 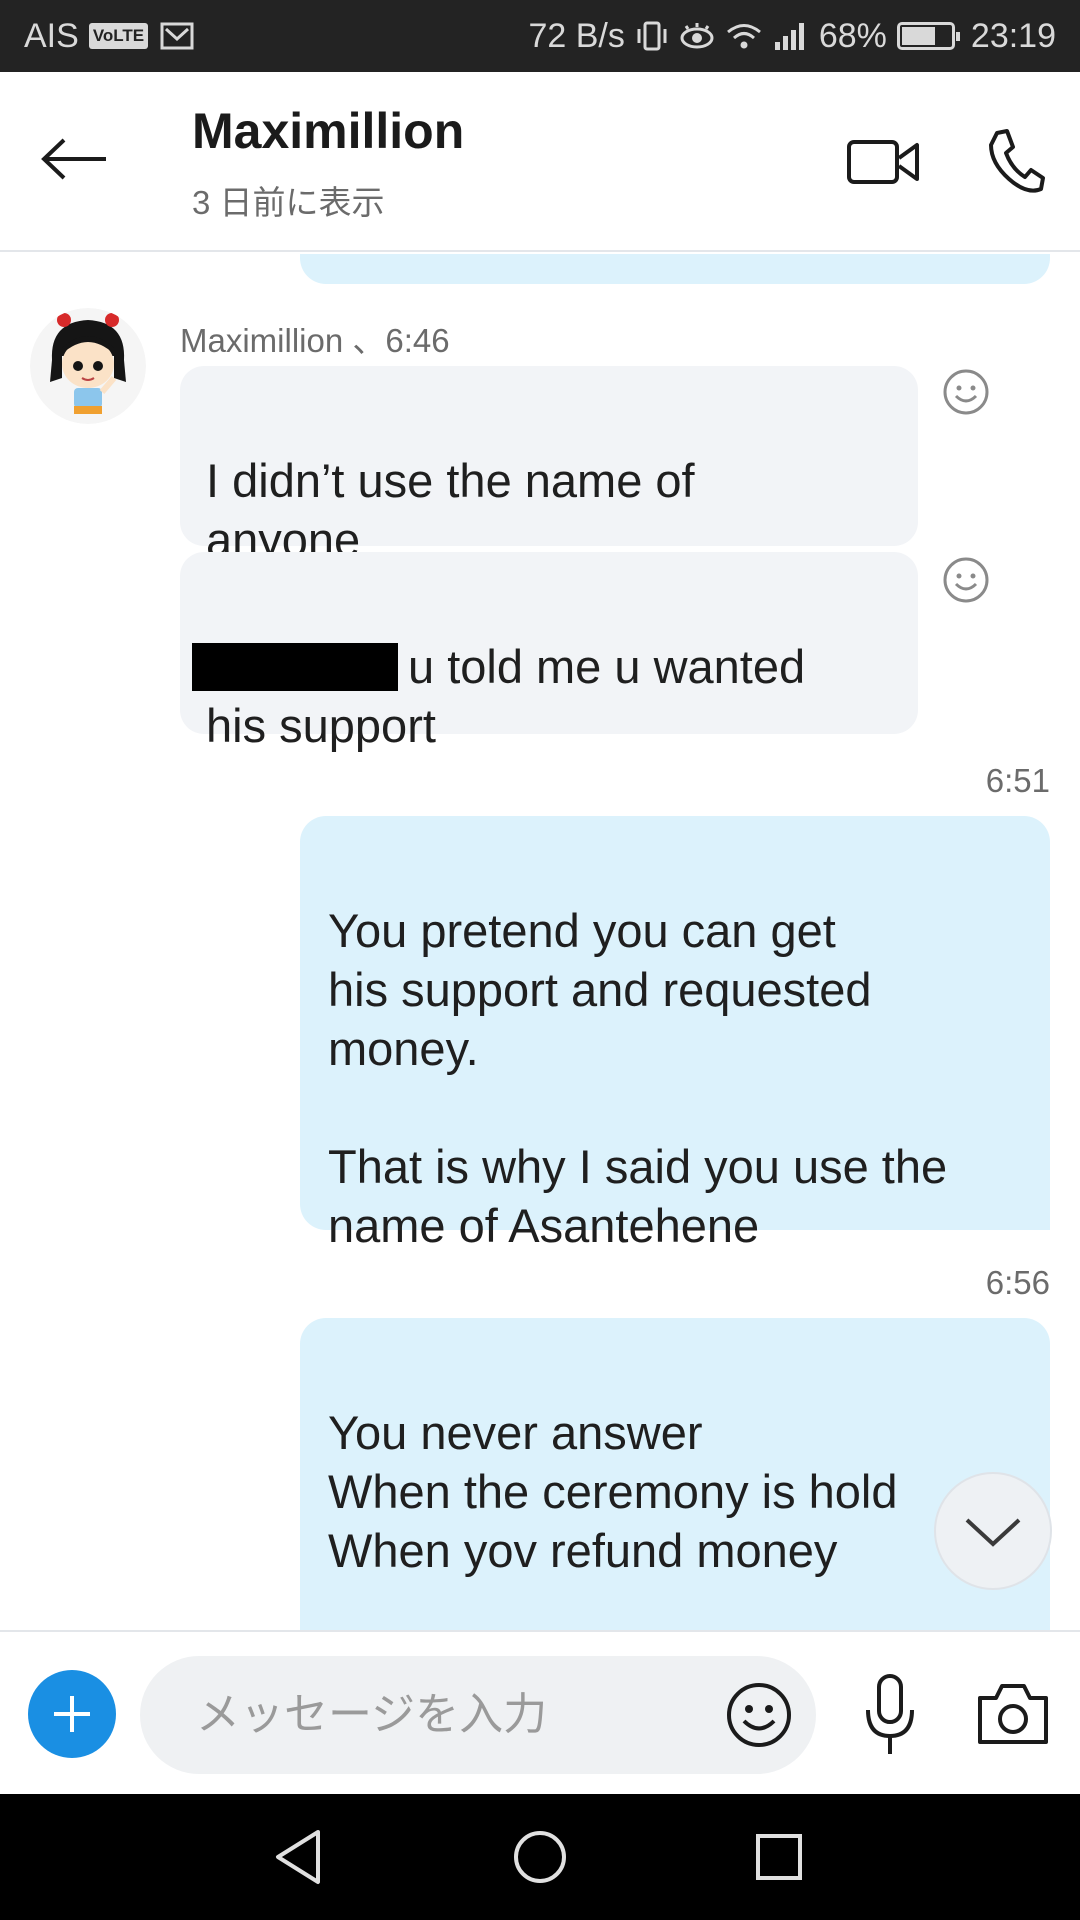 What do you see at coordinates (540, 162) in the screenshot?
I see `chat-header: Maximillion 3 日前に表示` at bounding box center [540, 162].